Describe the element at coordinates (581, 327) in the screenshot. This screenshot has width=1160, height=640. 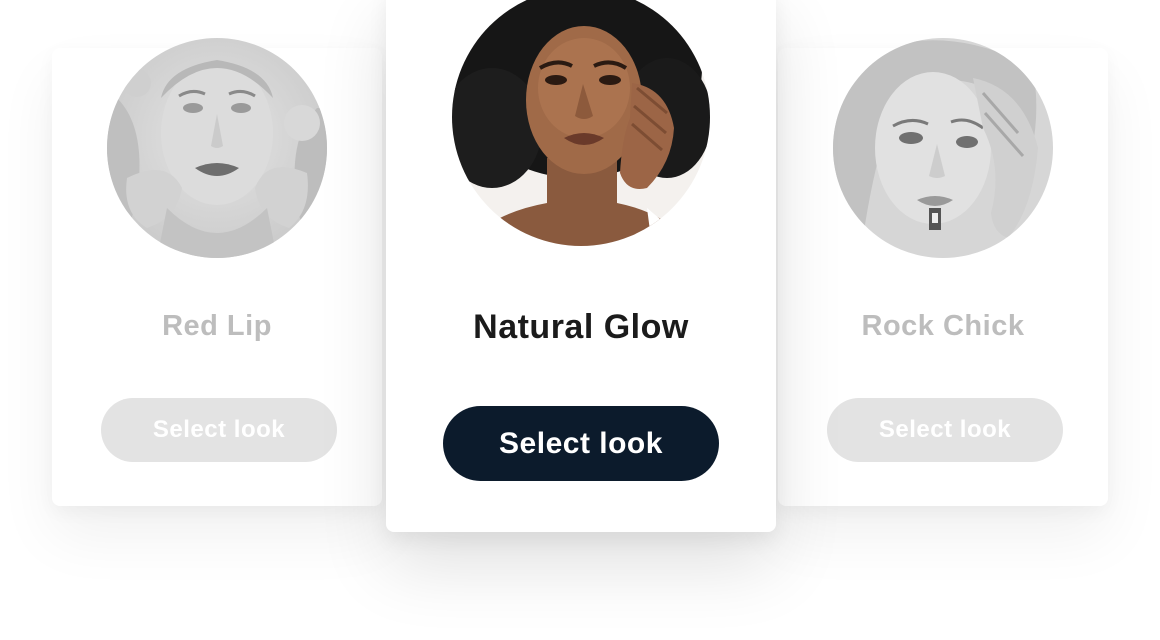
I see `look-title: Natural Glow` at that location.